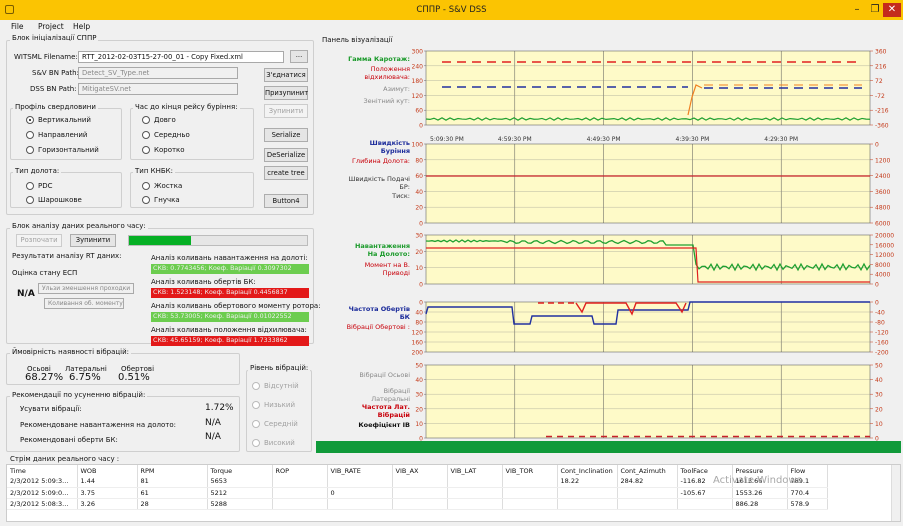 The width and height of the screenshot is (903, 526). What do you see at coordinates (240, 504) in the screenshot?
I see `table-cell: 5288` at bounding box center [240, 504].